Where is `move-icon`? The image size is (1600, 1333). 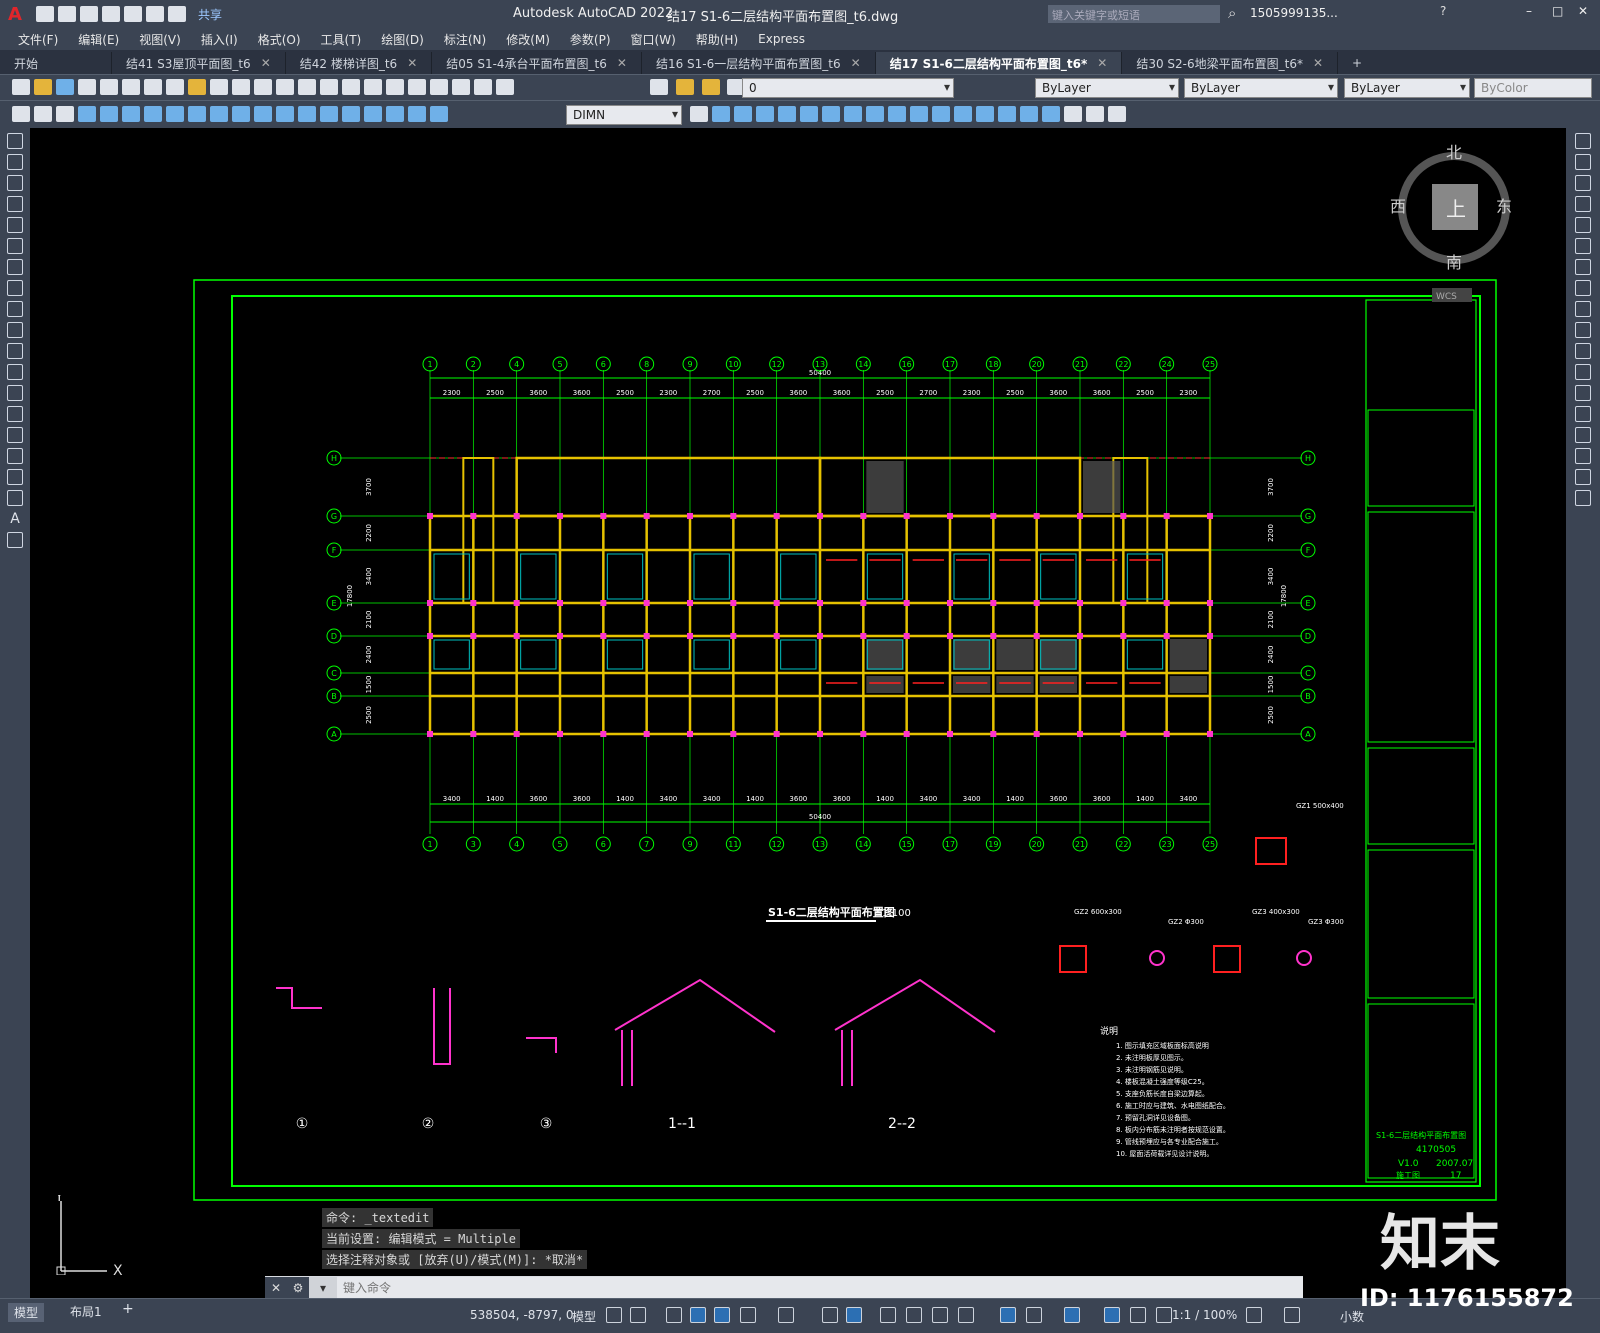
move-icon is located at coordinates (831, 114).